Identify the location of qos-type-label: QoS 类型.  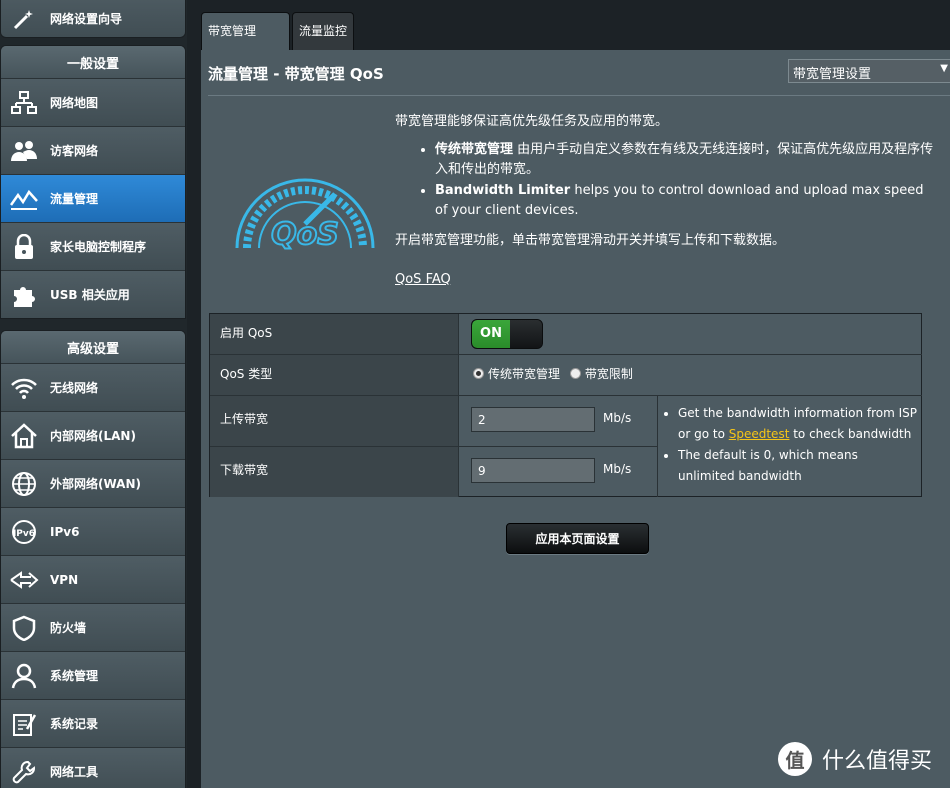
(334, 375).